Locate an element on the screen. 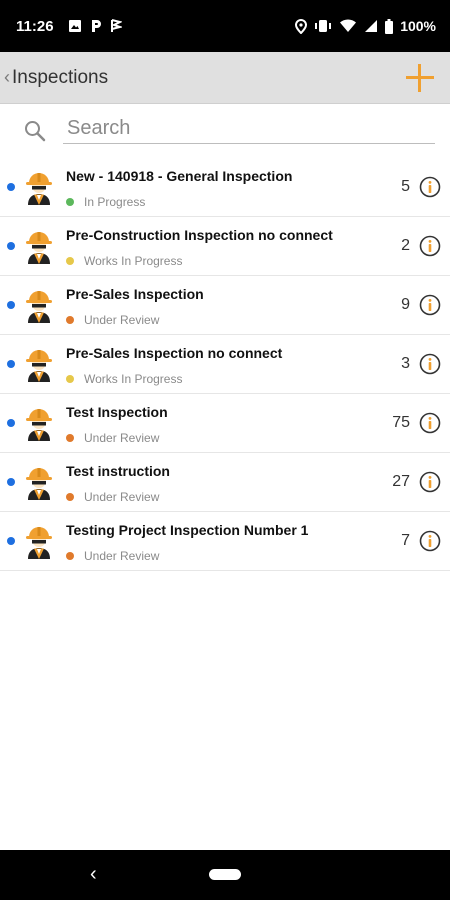  battery-percent: 100% is located at coordinates (418, 26).